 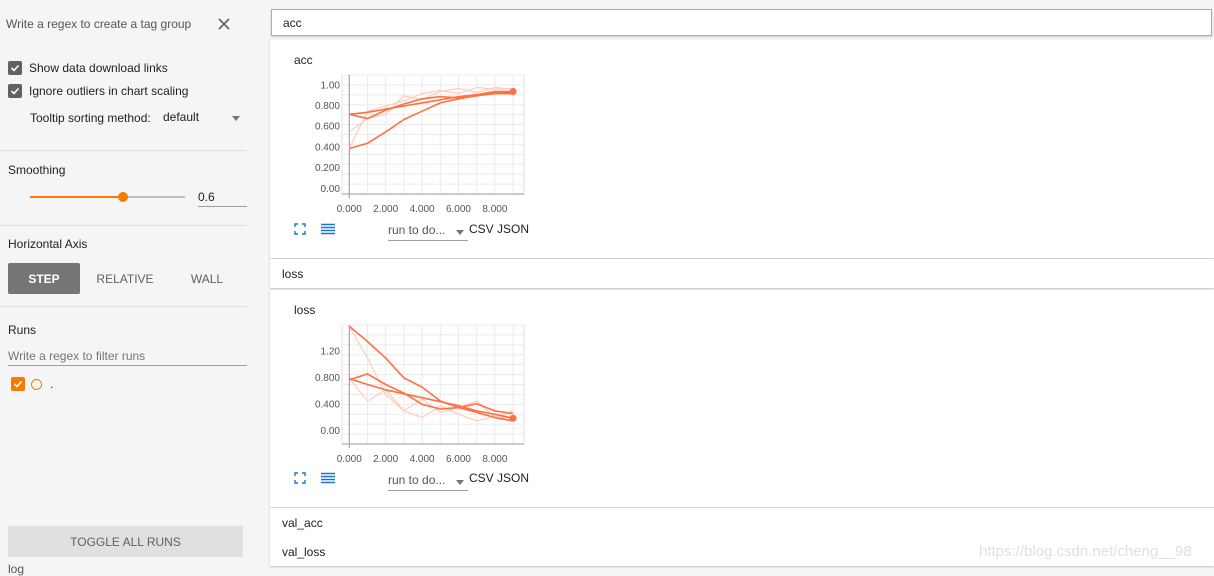 What do you see at coordinates (304, 552) in the screenshot?
I see `category-name: val_loss` at bounding box center [304, 552].